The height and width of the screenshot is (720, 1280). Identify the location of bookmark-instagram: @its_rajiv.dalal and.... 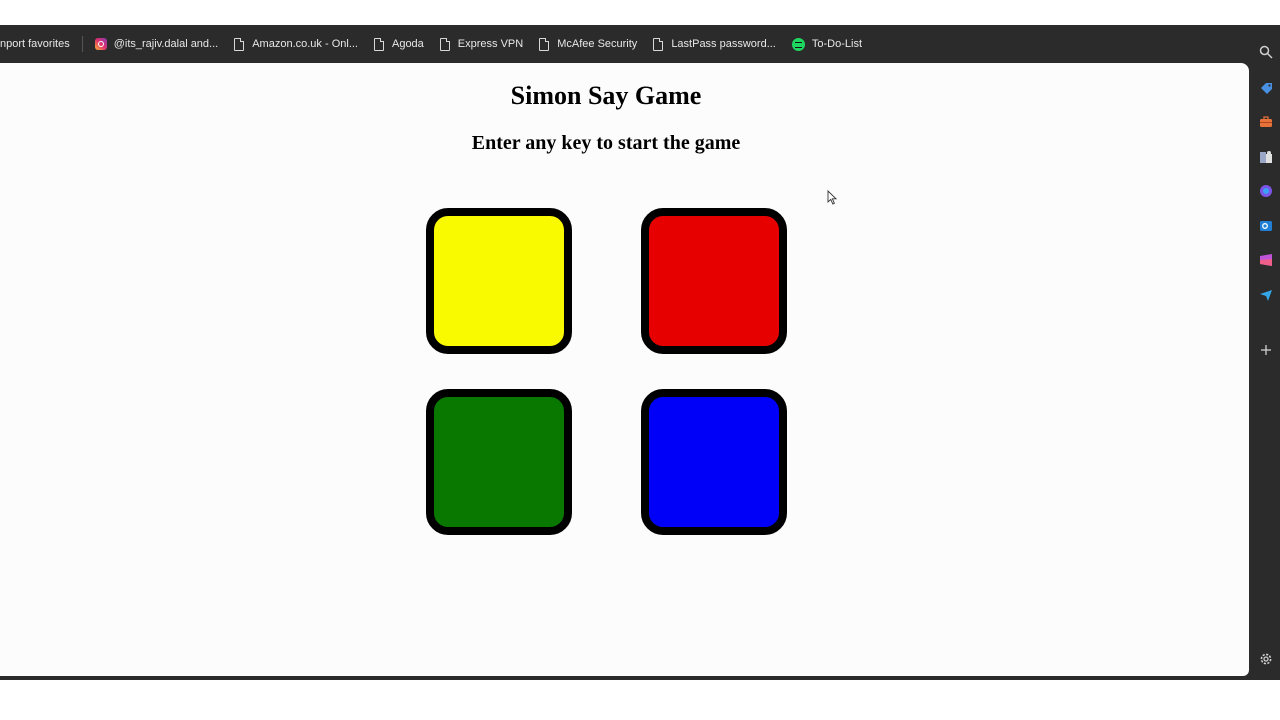
(157, 44).